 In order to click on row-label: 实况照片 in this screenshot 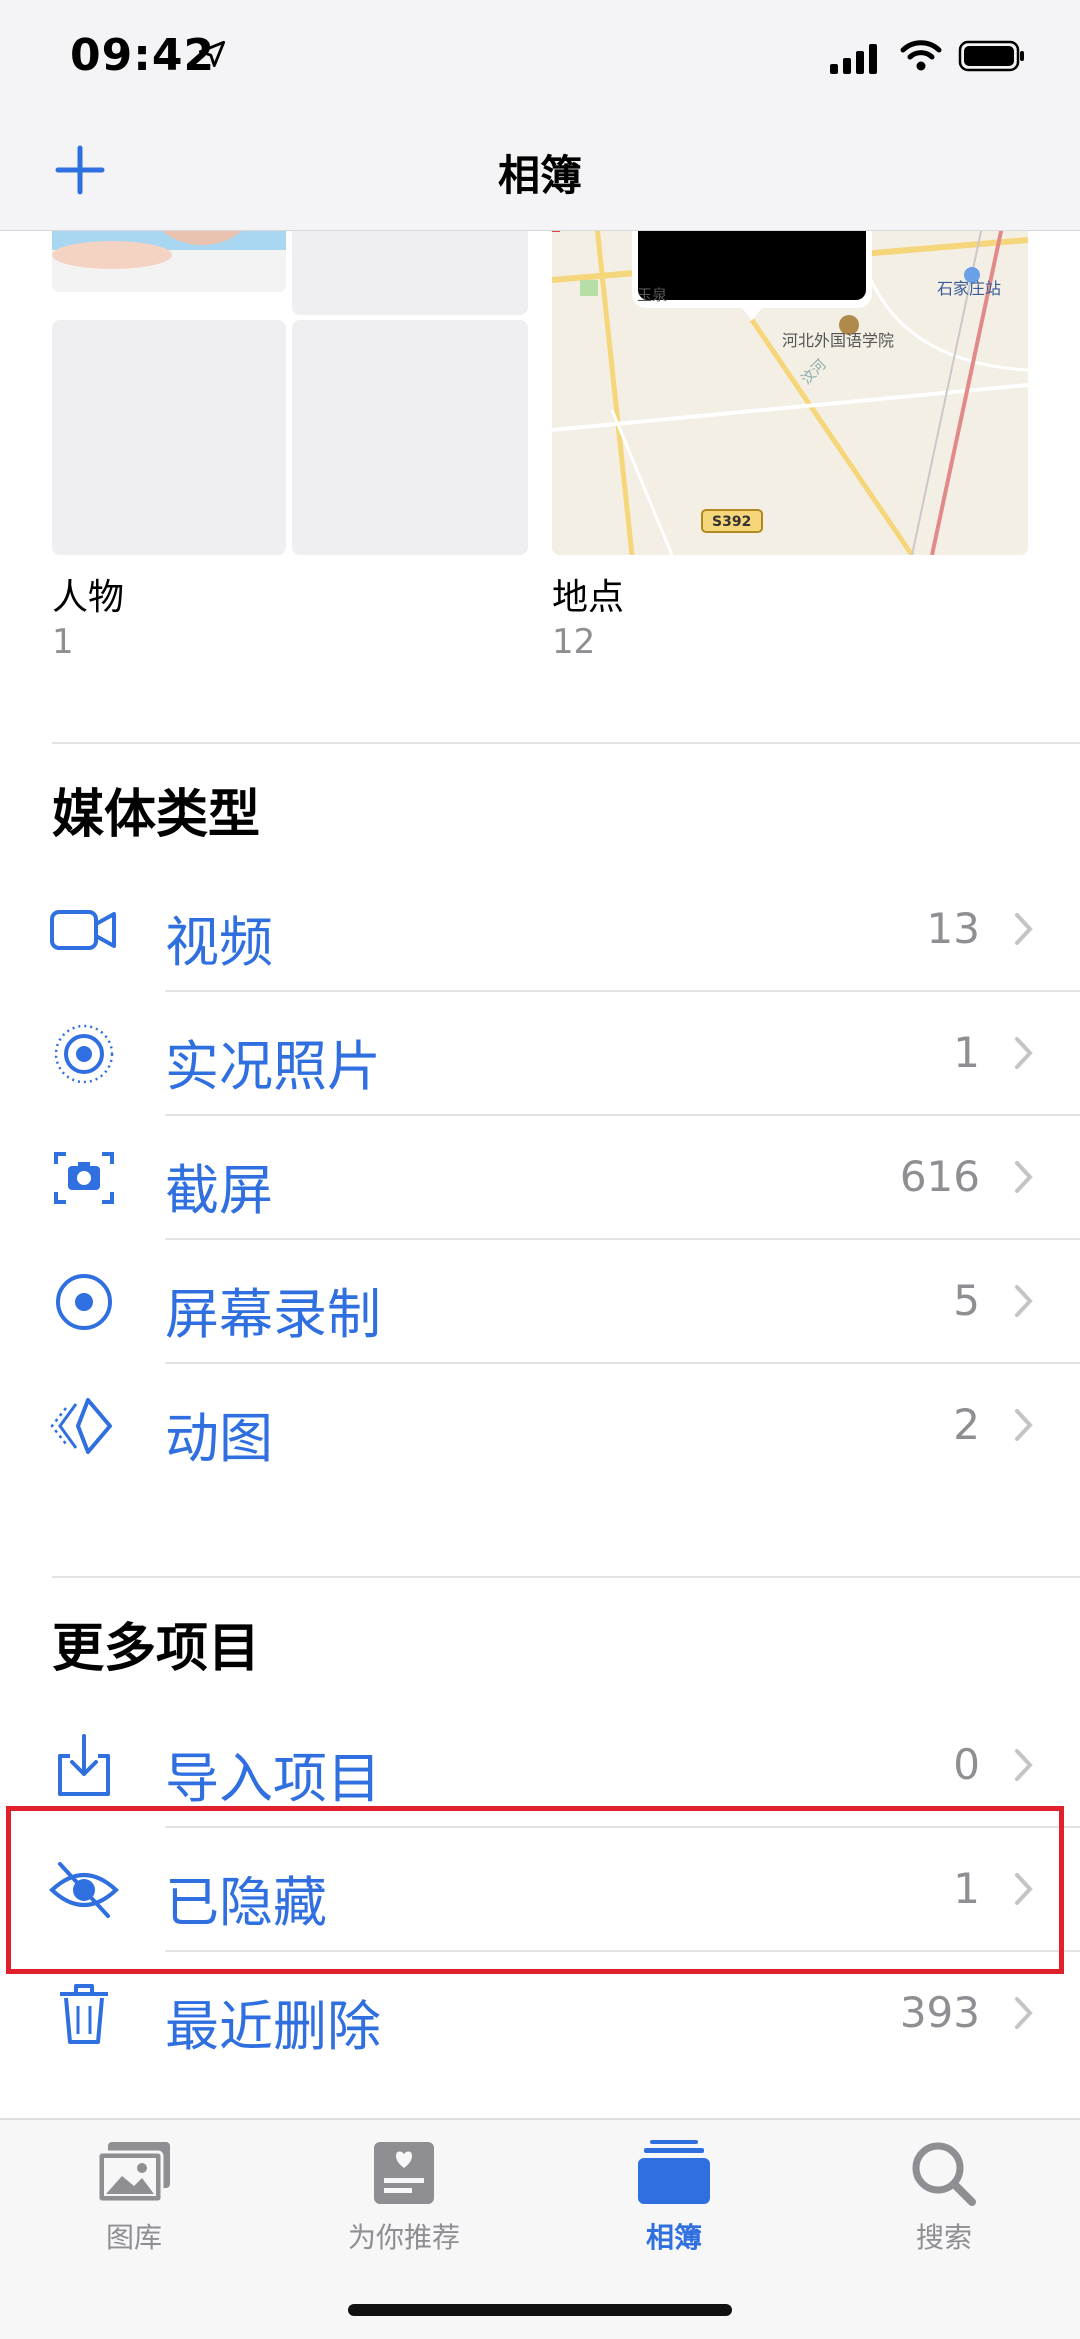, I will do `click(273, 1066)`.